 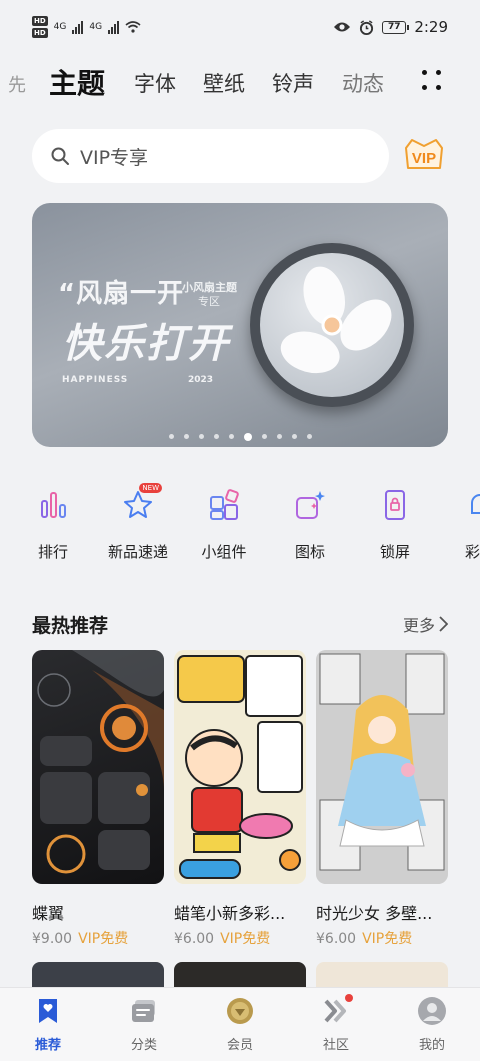 What do you see at coordinates (336, 320) in the screenshot?
I see `fan-blades-icon` at bounding box center [336, 320].